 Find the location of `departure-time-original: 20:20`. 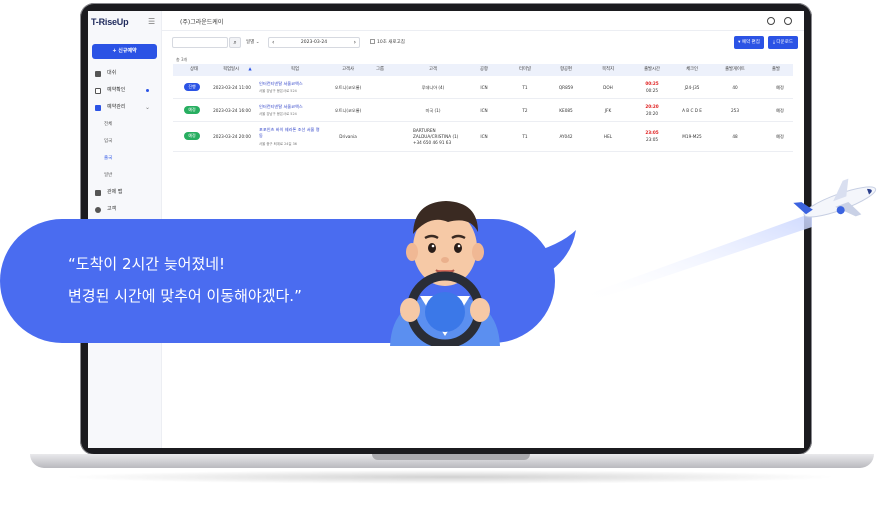

departure-time-original: 20:20 is located at coordinates (652, 113).